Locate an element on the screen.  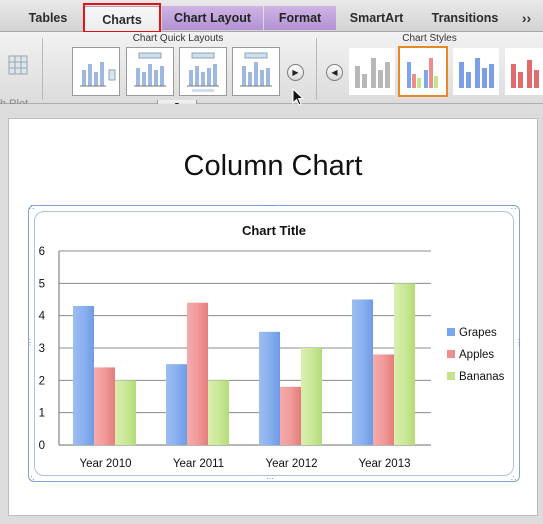
y-tick-label: 3 is located at coordinates (42, 349).